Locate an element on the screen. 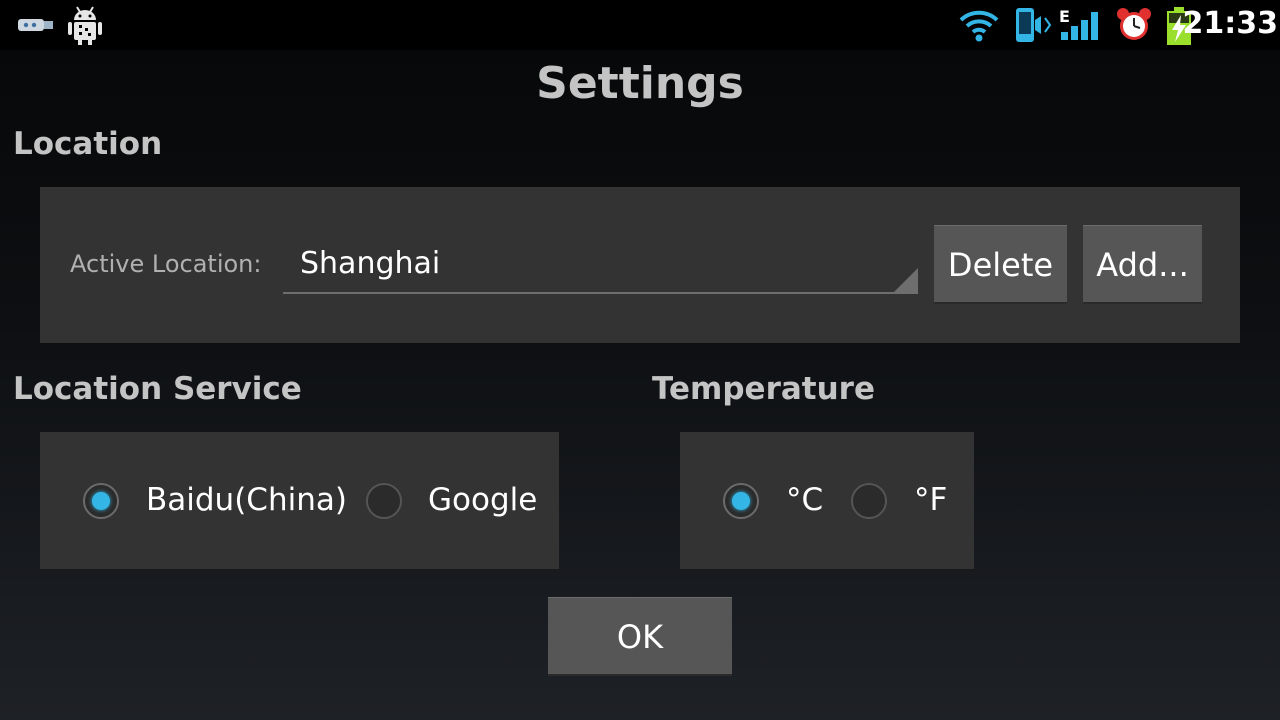  page-title: Settings is located at coordinates (640, 83).